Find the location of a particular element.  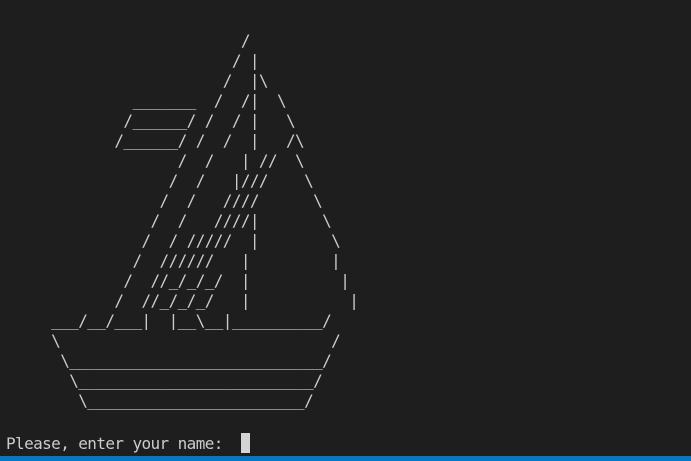

status-bar is located at coordinates (345, 458).